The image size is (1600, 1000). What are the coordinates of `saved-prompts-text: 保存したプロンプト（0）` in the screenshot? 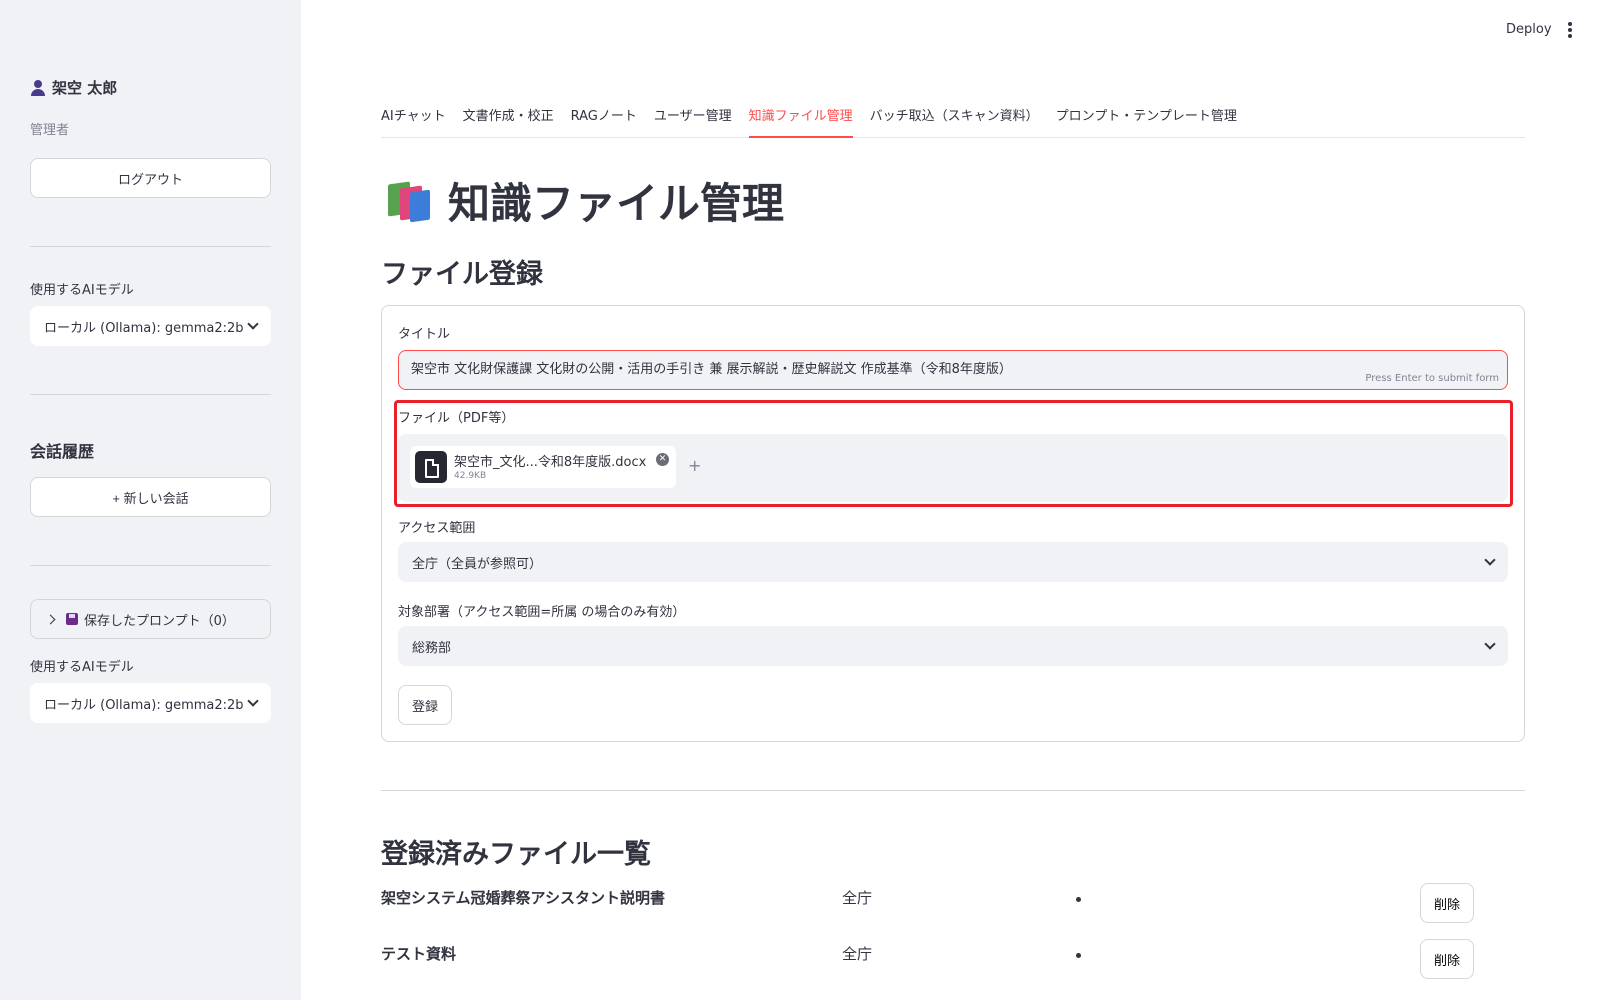 It's located at (150, 619).